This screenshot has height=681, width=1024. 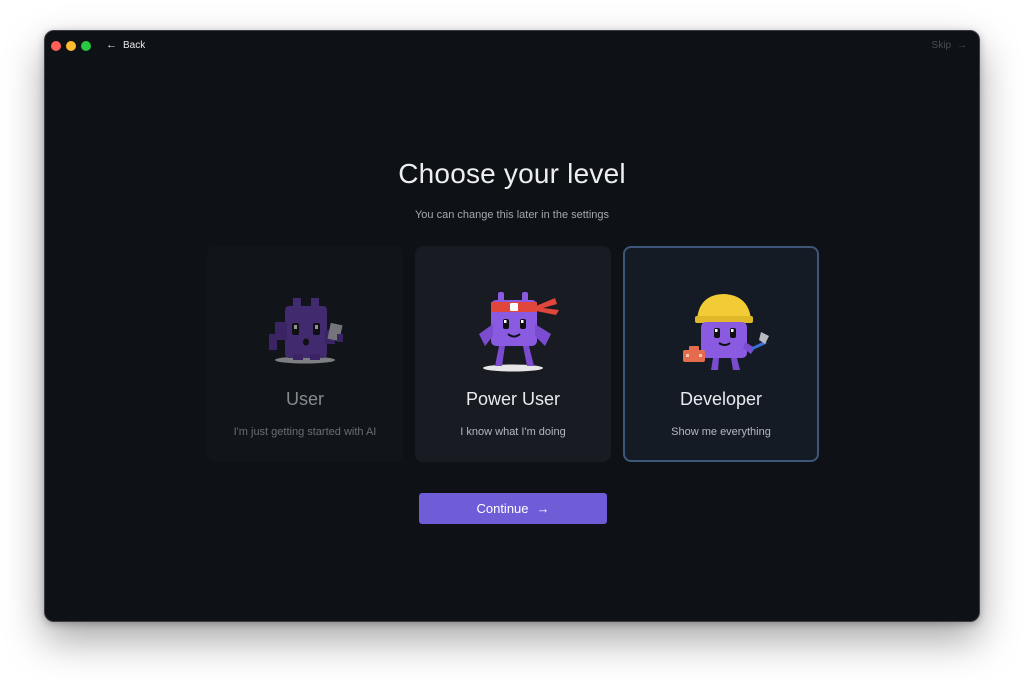 What do you see at coordinates (502, 508) in the screenshot?
I see `continue-label: Continue` at bounding box center [502, 508].